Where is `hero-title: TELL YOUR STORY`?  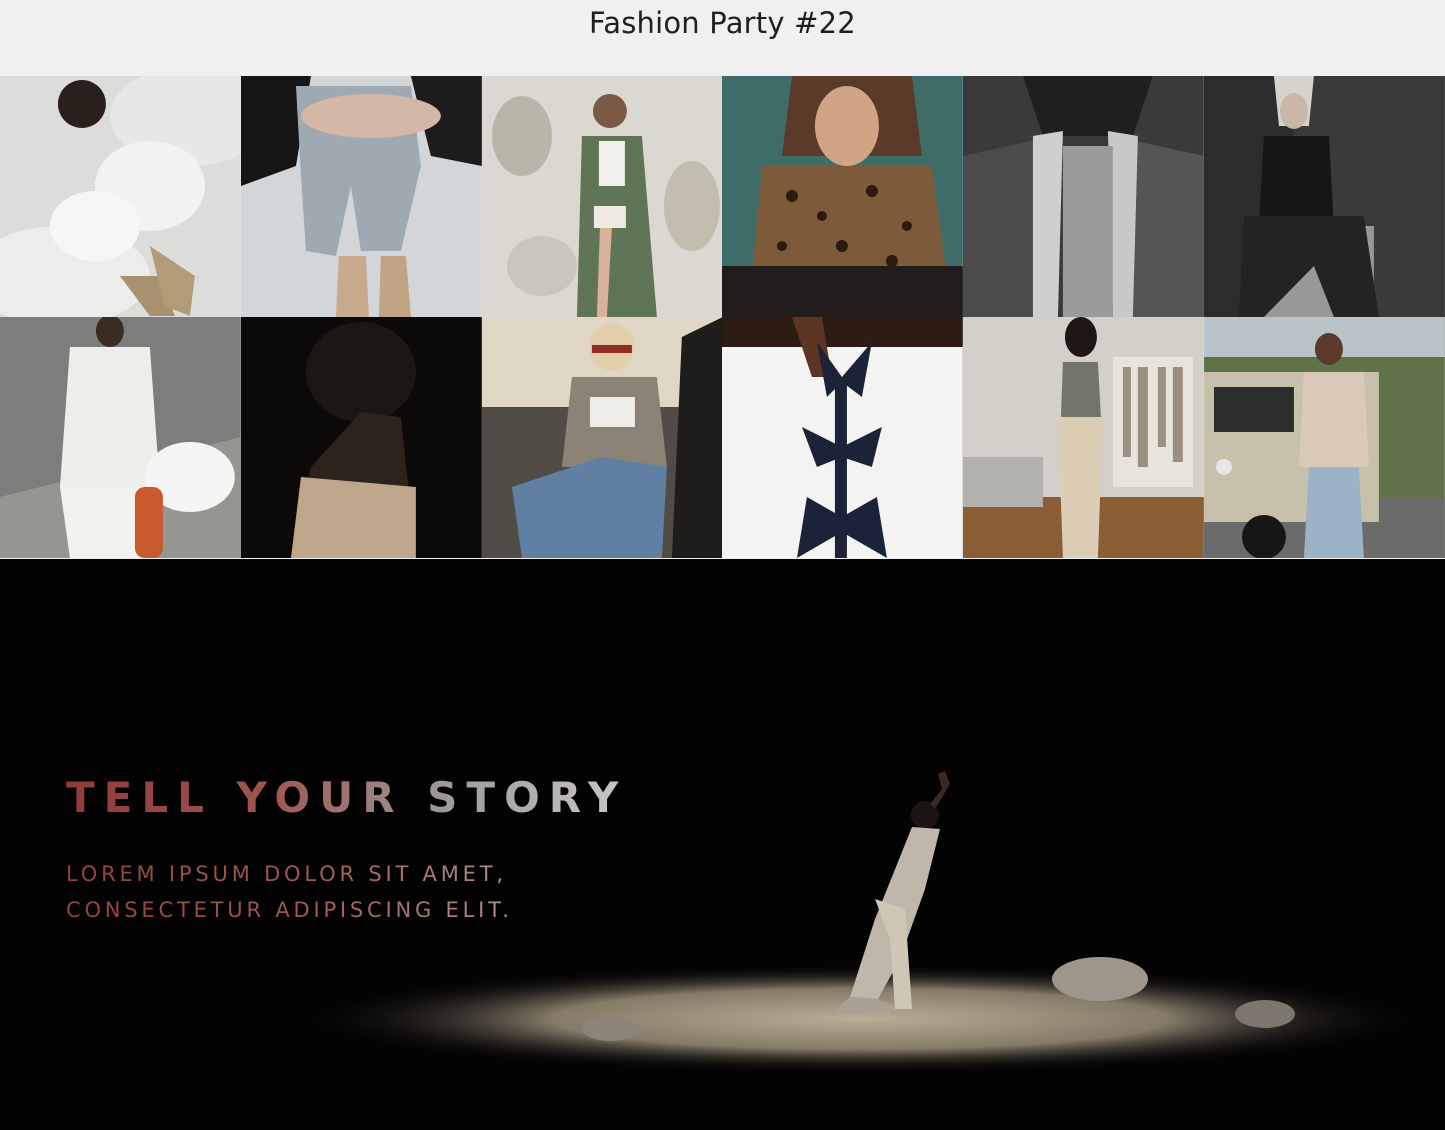 hero-title: TELL YOUR STORY is located at coordinates (347, 797).